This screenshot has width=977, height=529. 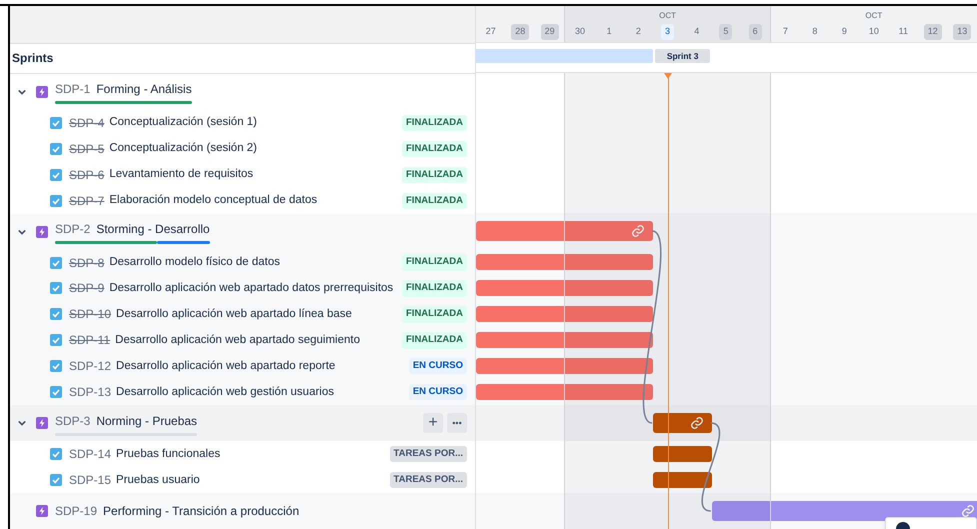 What do you see at coordinates (457, 423) in the screenshot?
I see `more-button: •••` at bounding box center [457, 423].